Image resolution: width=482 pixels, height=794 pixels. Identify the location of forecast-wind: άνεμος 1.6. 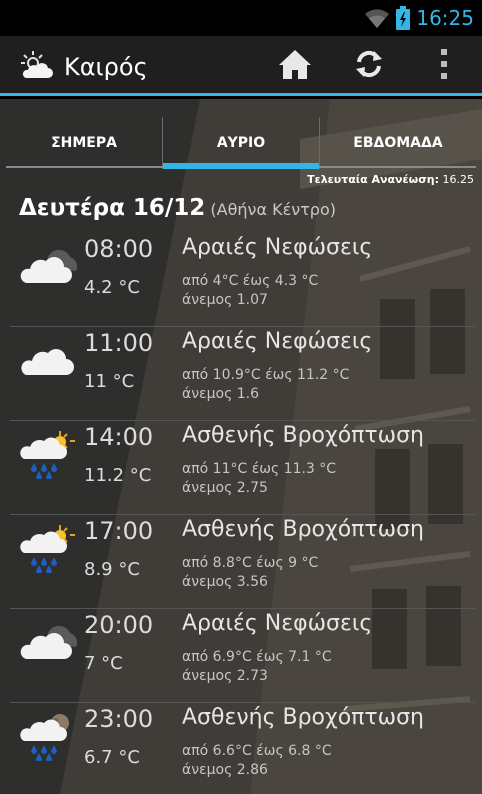
(221, 394).